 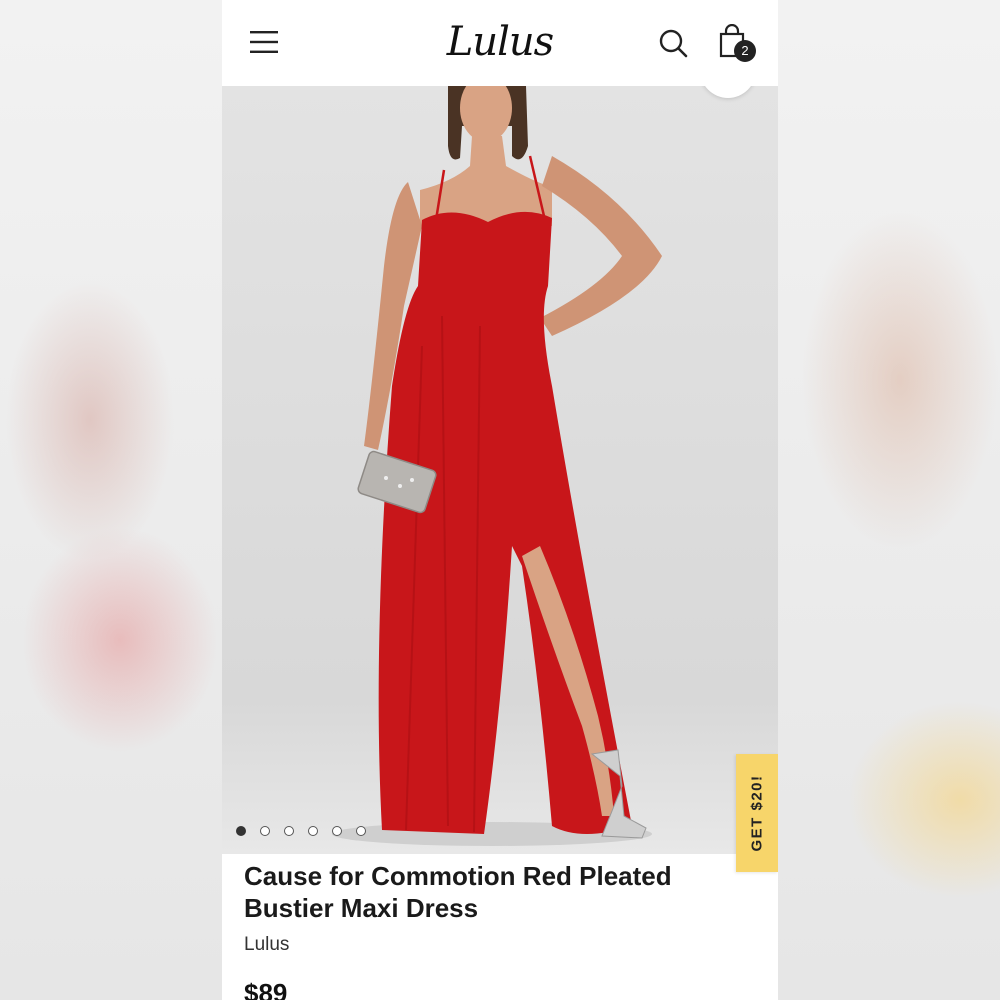 What do you see at coordinates (264, 42) in the screenshot?
I see `menu-icon` at bounding box center [264, 42].